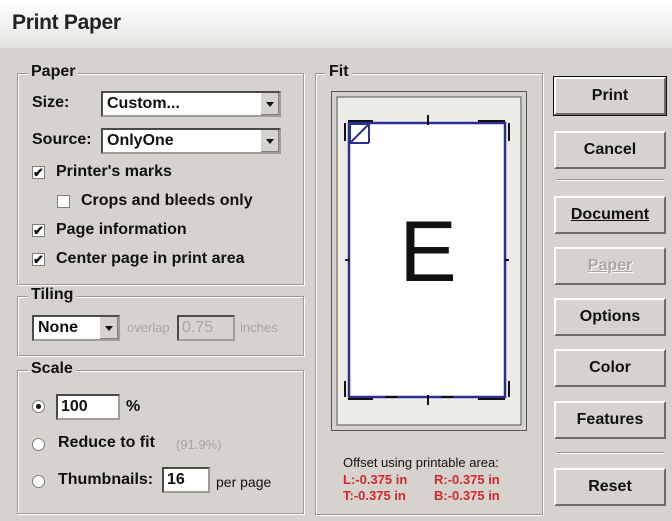  Describe the element at coordinates (105, 480) in the screenshot. I see `thumbnails-label: Thumbnails:` at that location.